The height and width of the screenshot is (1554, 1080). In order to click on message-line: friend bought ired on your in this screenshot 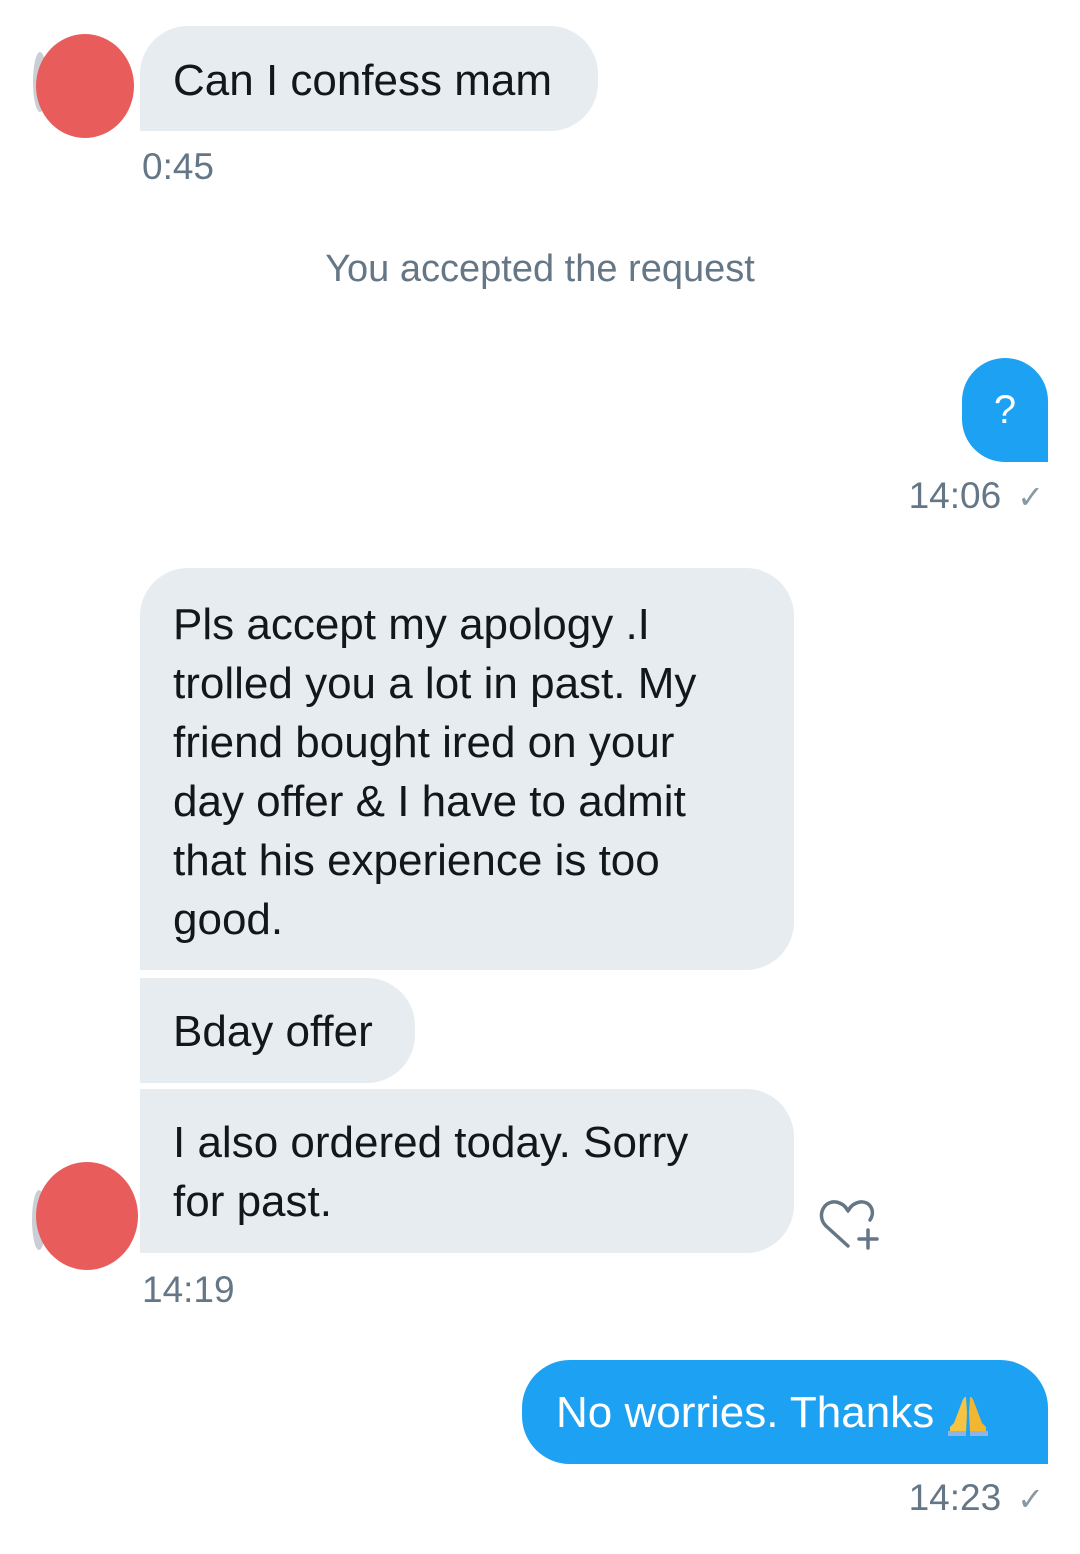, I will do `click(424, 742)`.